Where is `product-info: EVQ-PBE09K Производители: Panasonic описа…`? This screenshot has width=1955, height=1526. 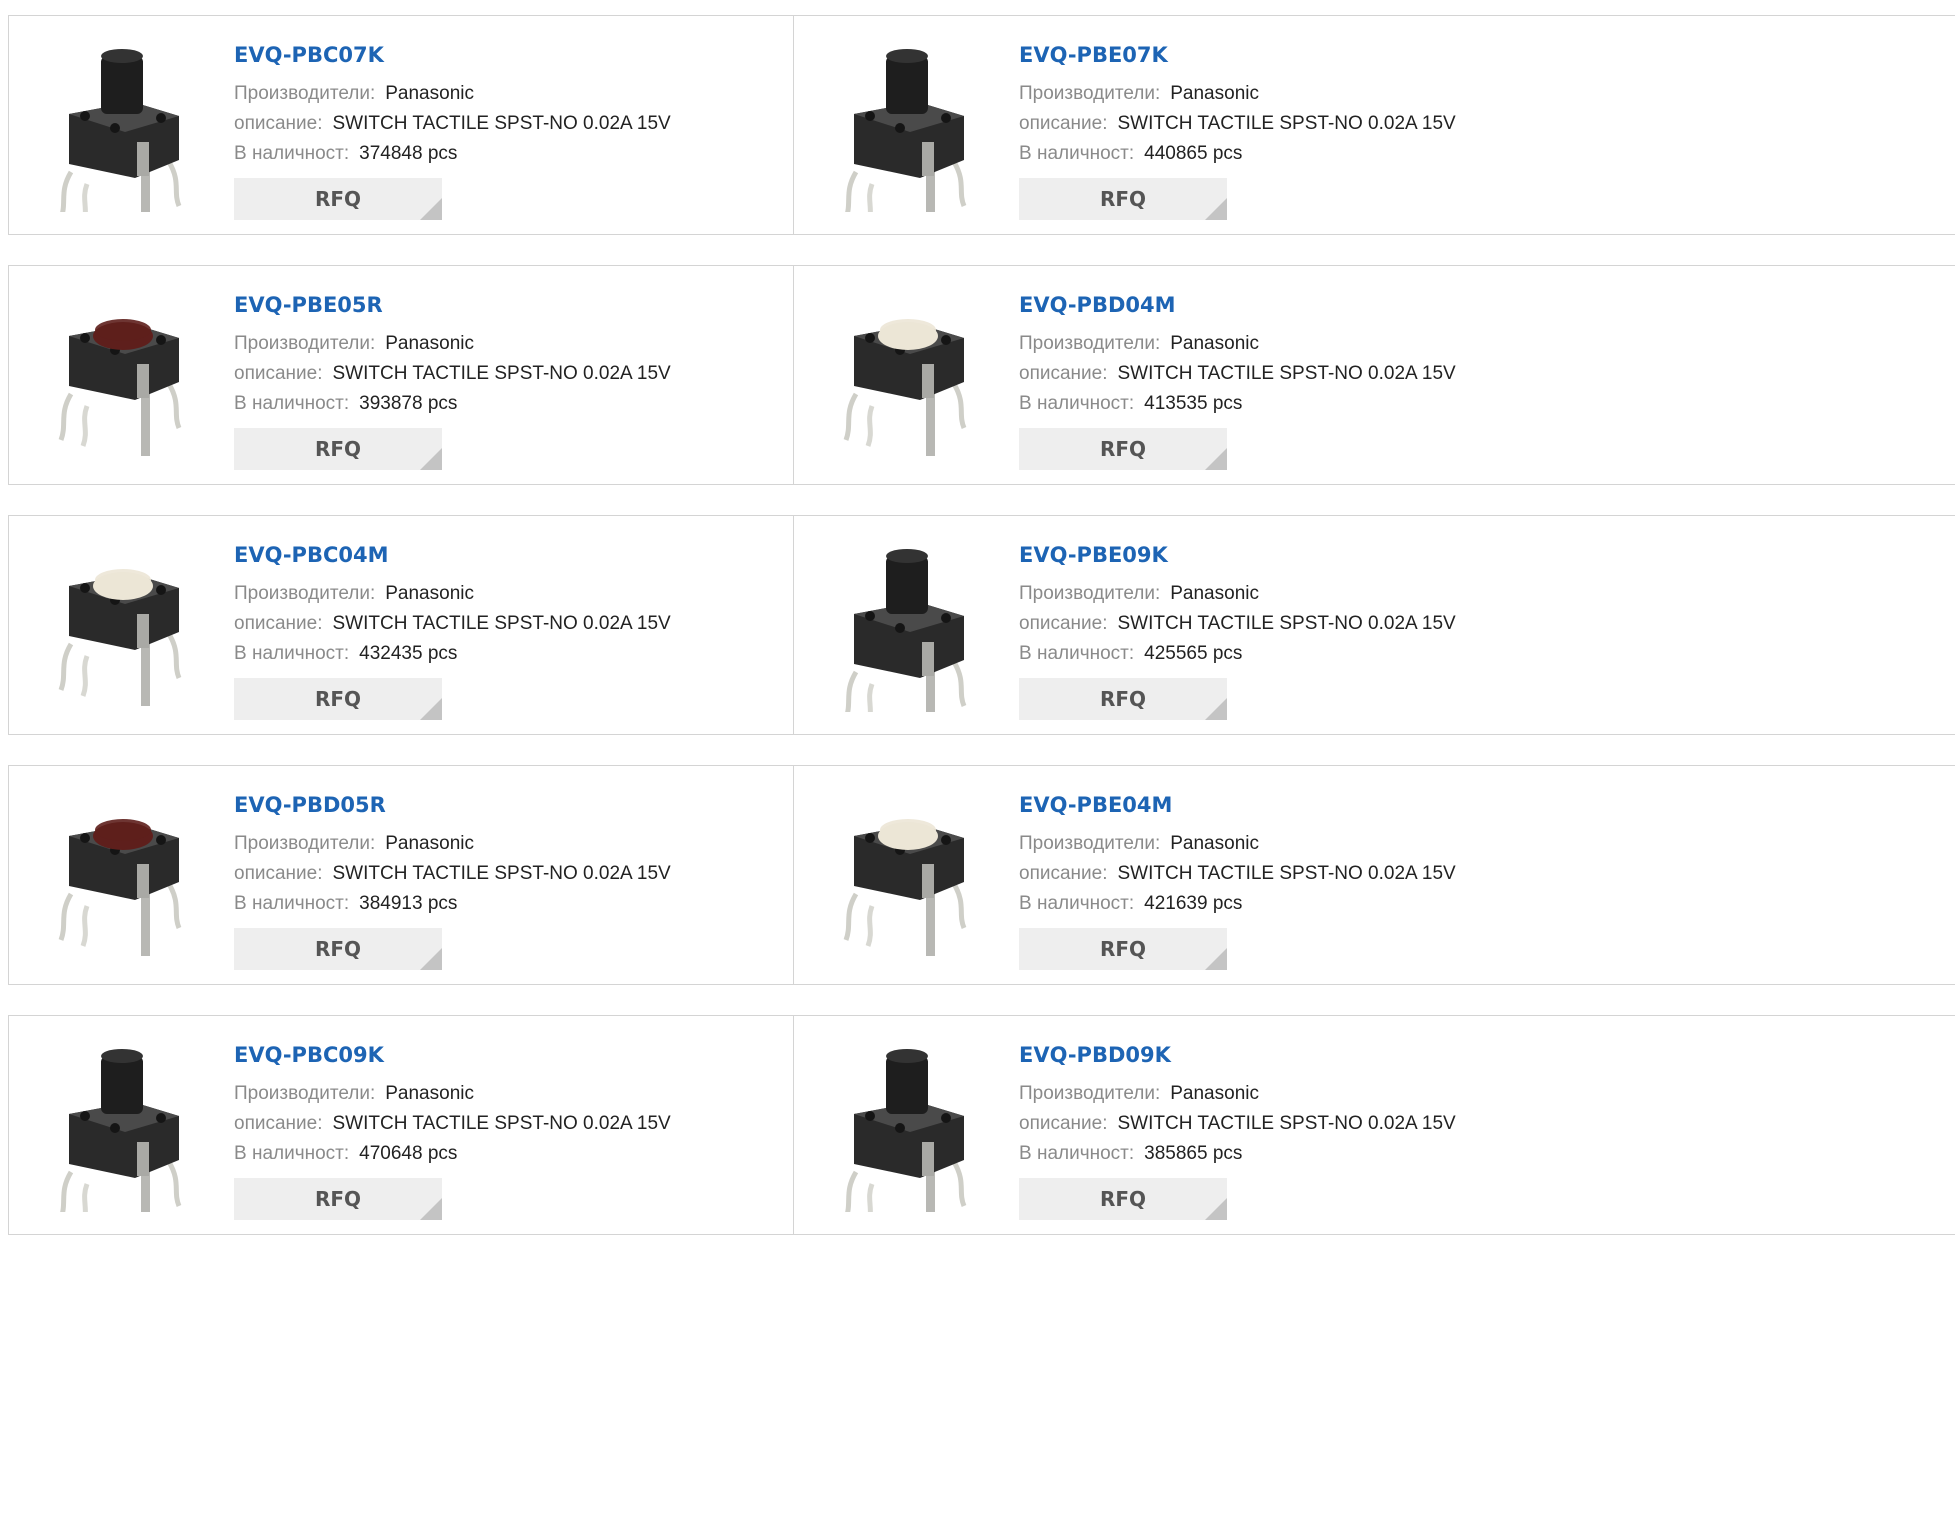 product-info: EVQ-PBE09K Производители: Panasonic описа… is located at coordinates (1237, 631).